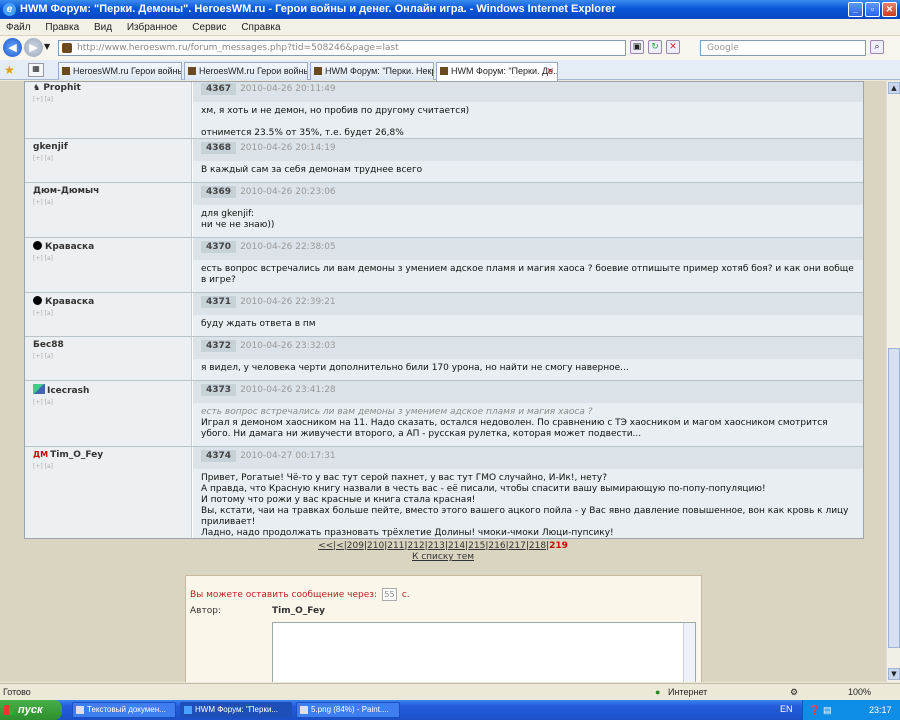 This screenshot has width=900, height=720. What do you see at coordinates (62, 26) in the screenshot?
I see `menu-edit: Правка` at bounding box center [62, 26].